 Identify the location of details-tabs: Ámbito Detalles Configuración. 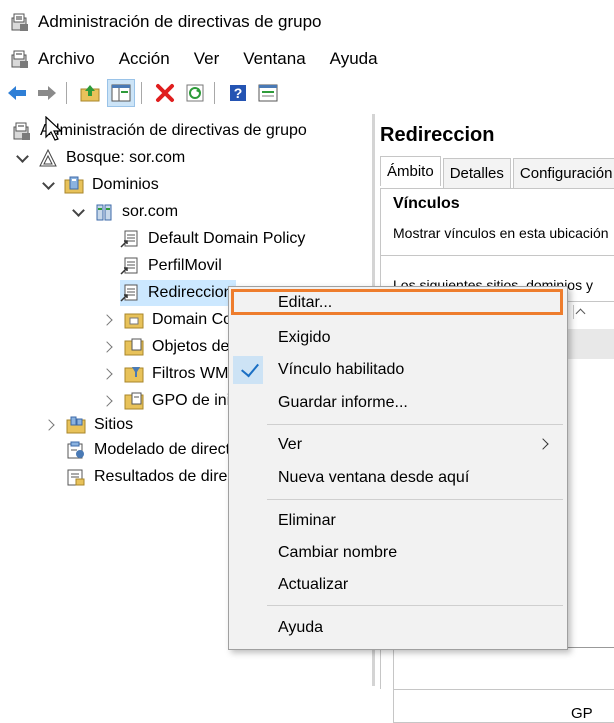
(497, 172).